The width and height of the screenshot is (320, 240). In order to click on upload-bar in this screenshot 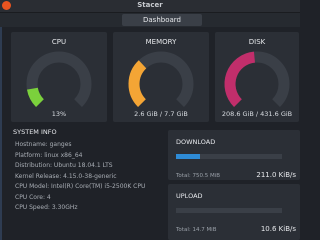, I will do `click(229, 210)`.